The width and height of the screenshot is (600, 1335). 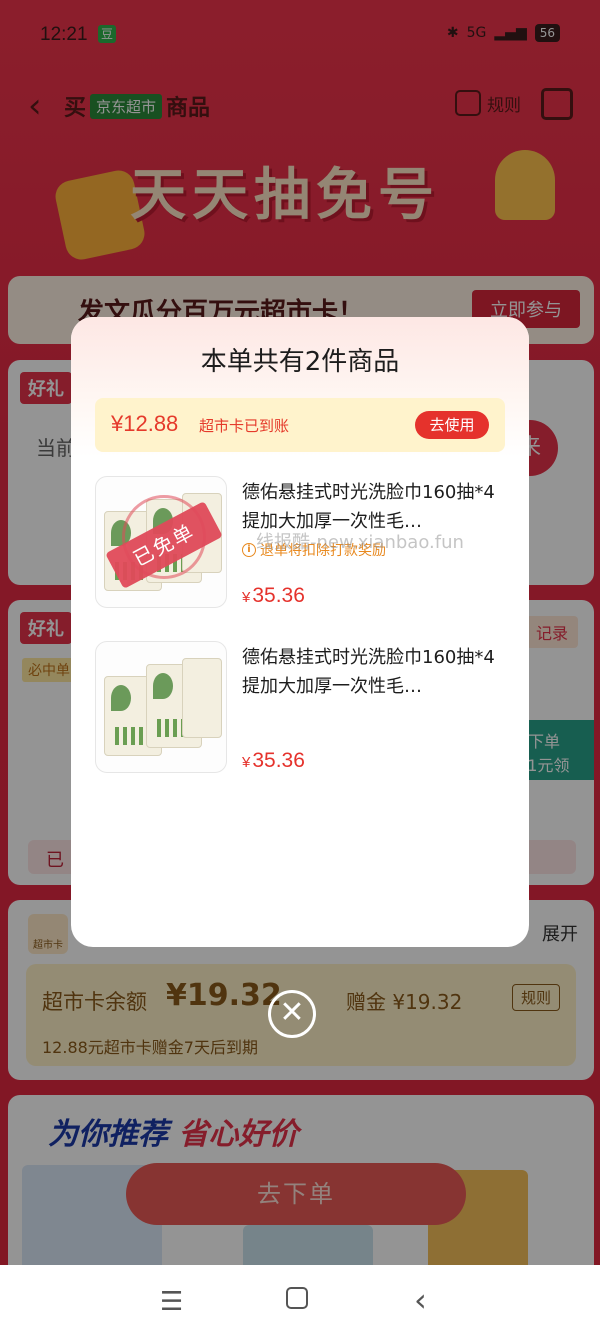 I want to click on reward-bar: ¥12.88 超市卡已到账 去使用, so click(x=300, y=425).